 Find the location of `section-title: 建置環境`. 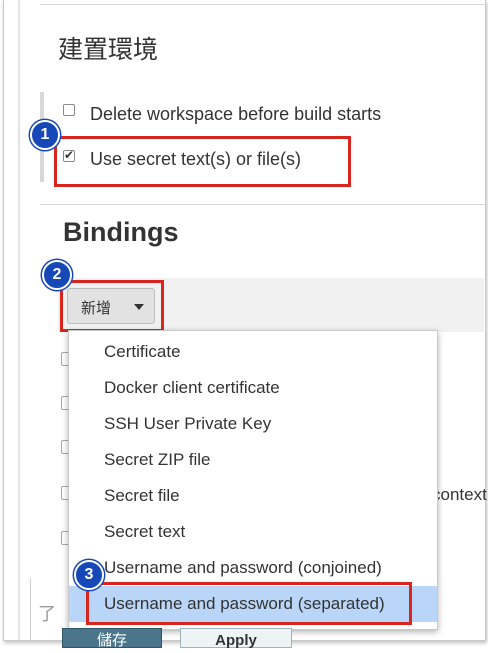

section-title: 建置環境 is located at coordinates (108, 49).